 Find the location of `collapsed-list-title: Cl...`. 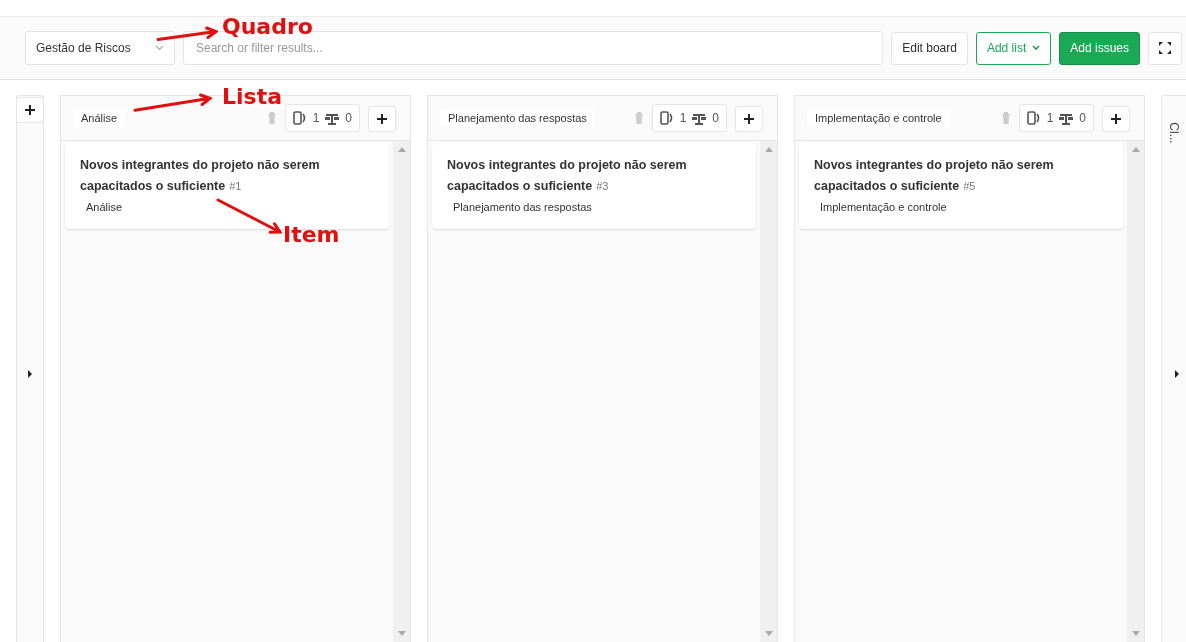

collapsed-list-title: Cl... is located at coordinates (1174, 133).